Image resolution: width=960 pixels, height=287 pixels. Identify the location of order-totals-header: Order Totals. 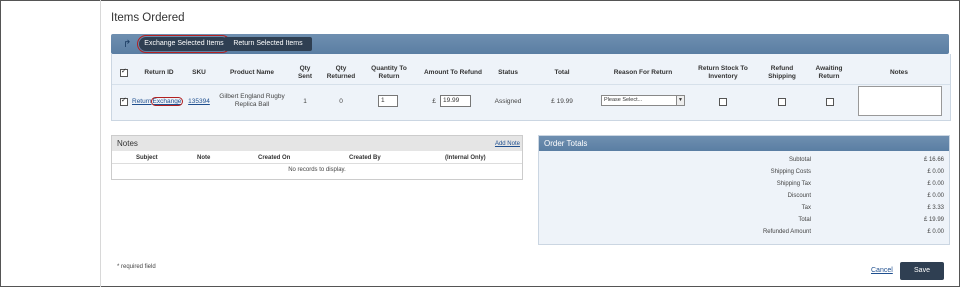
(744, 143).